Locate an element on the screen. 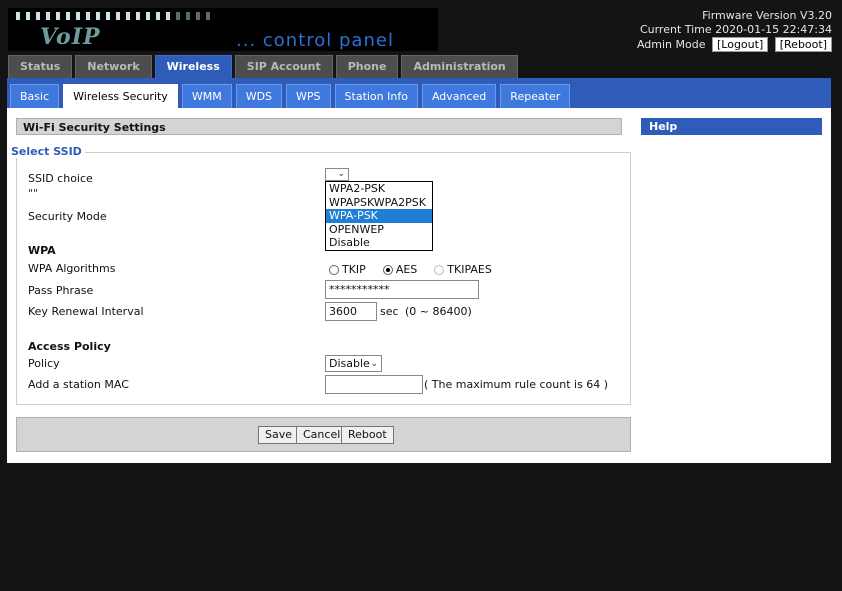 This screenshot has height=591, width=842. admin-mode-label: Admin Mode is located at coordinates (671, 44).